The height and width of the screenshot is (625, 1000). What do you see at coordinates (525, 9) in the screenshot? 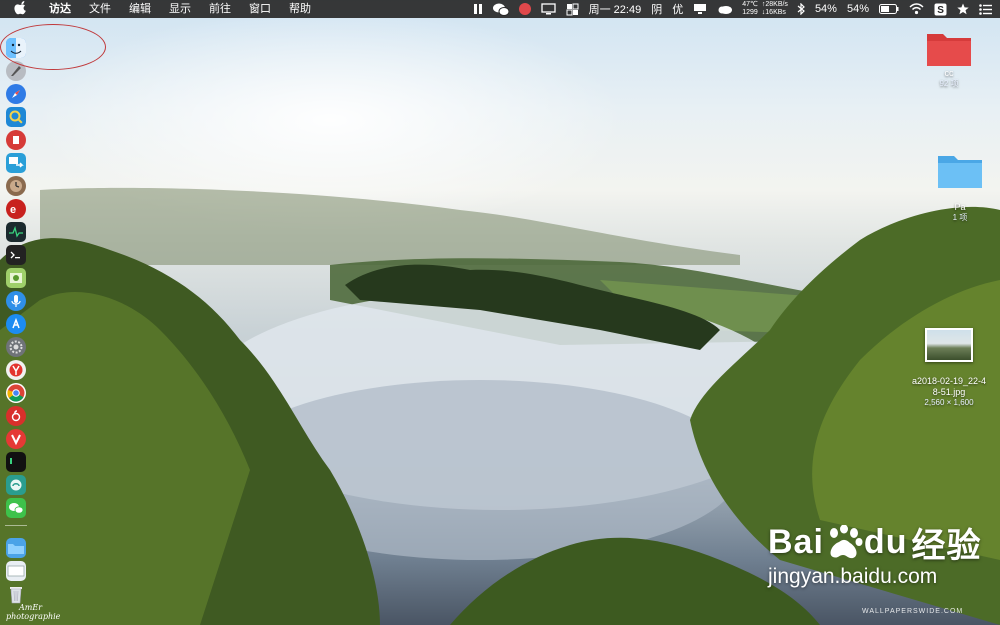
I see `notification-badge-icon` at bounding box center [525, 9].